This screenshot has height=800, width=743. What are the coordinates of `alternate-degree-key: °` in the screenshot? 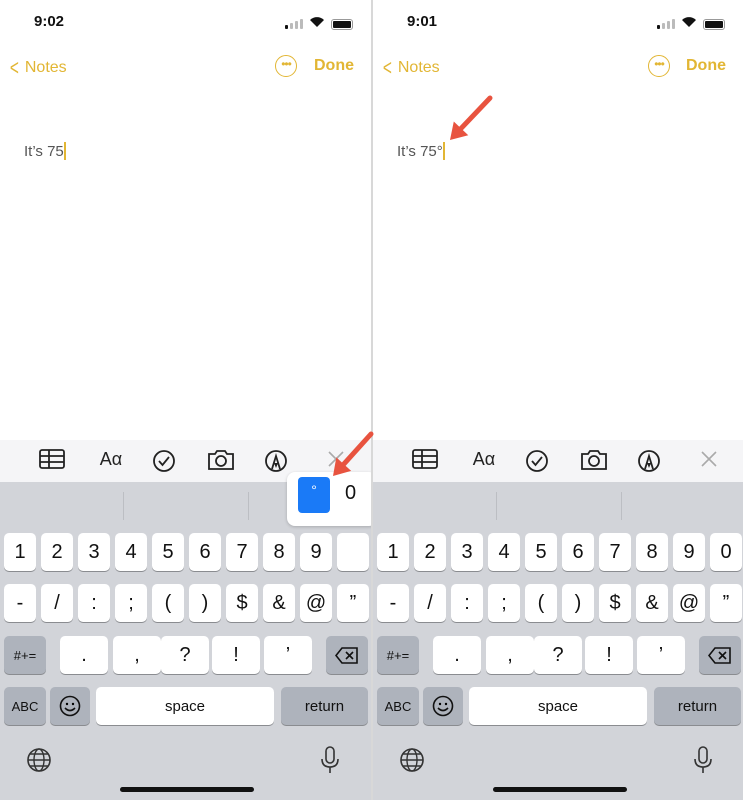 It's located at (314, 495).